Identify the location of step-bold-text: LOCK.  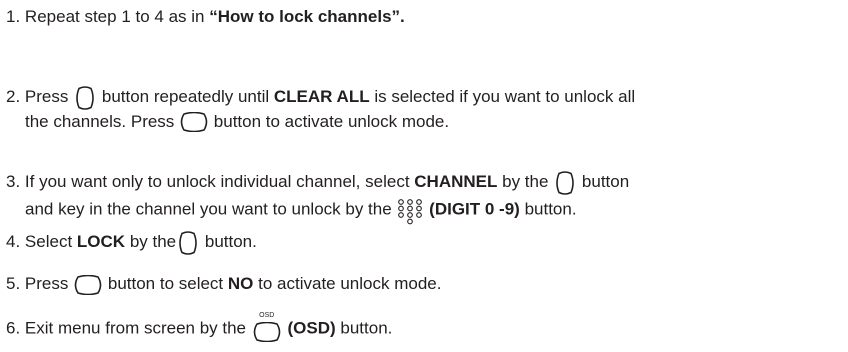
(101, 241).